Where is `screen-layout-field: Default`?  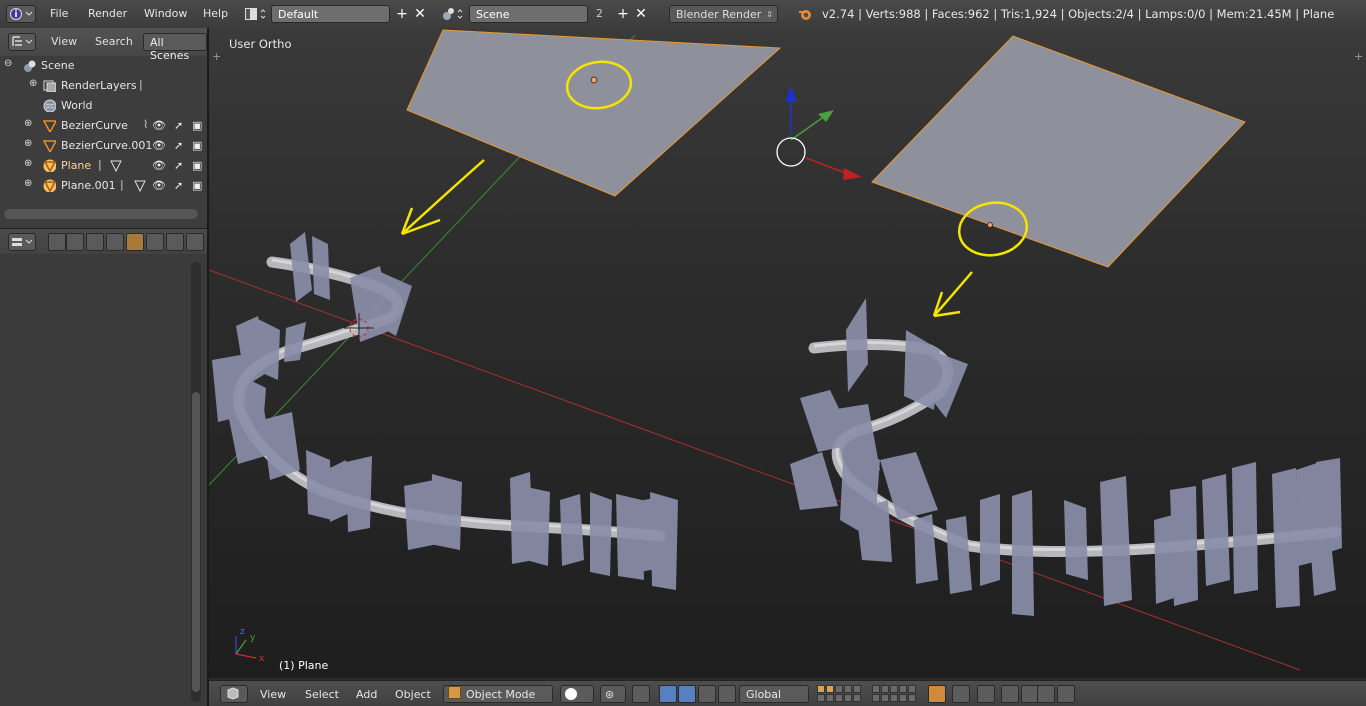
screen-layout-field: Default is located at coordinates (330, 14).